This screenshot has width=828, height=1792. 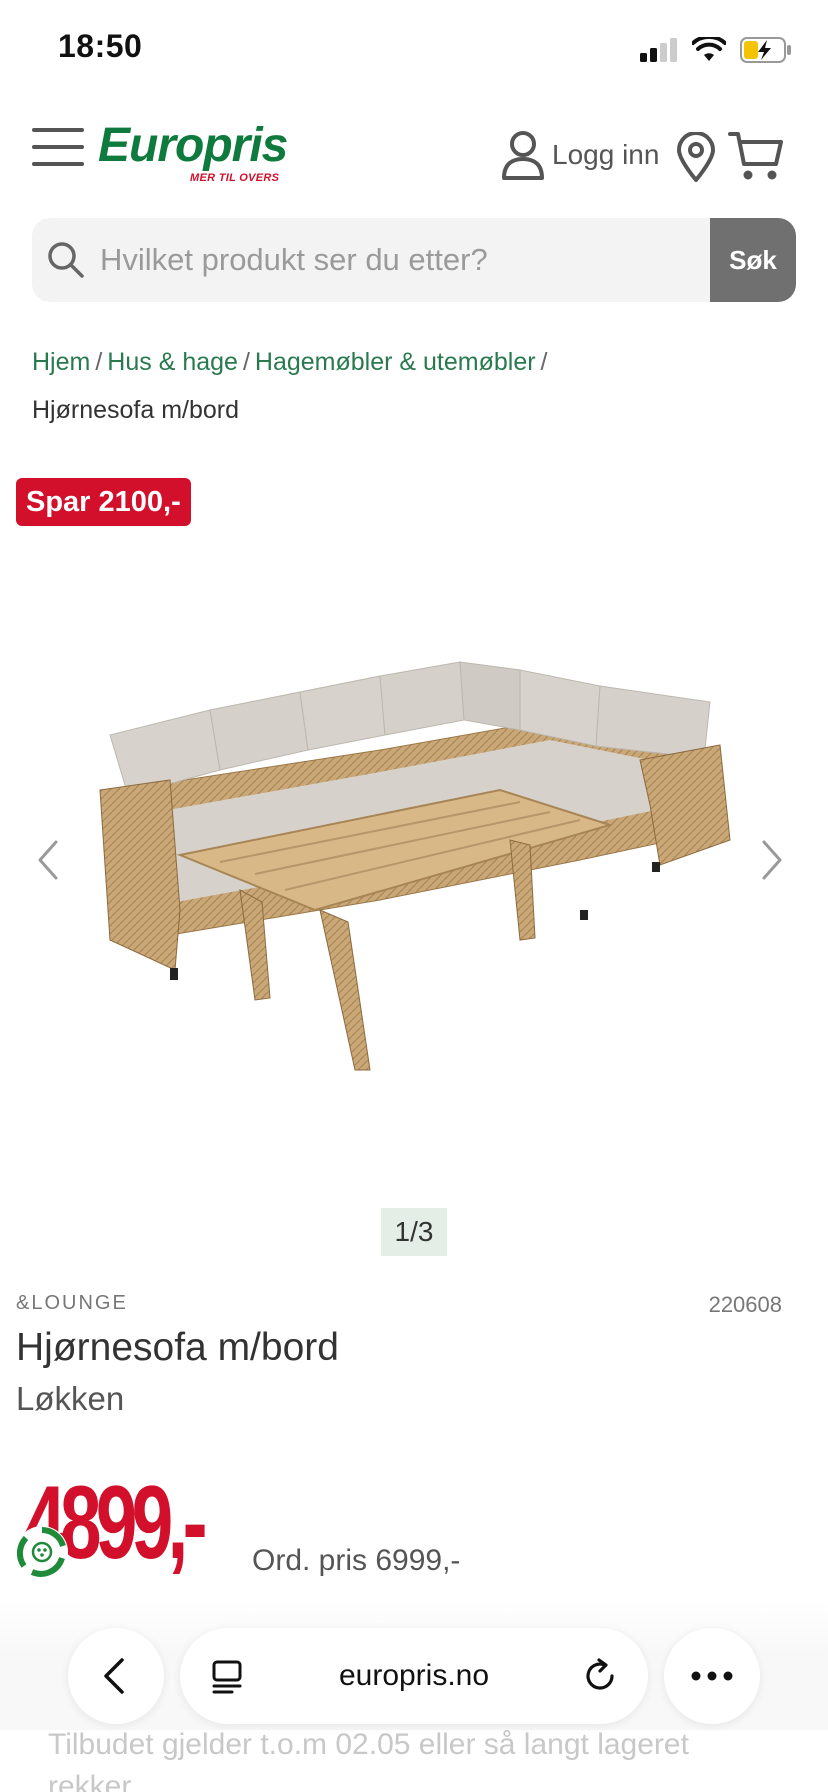 What do you see at coordinates (72, 1303) in the screenshot?
I see `product-brand: &LOUNGE` at bounding box center [72, 1303].